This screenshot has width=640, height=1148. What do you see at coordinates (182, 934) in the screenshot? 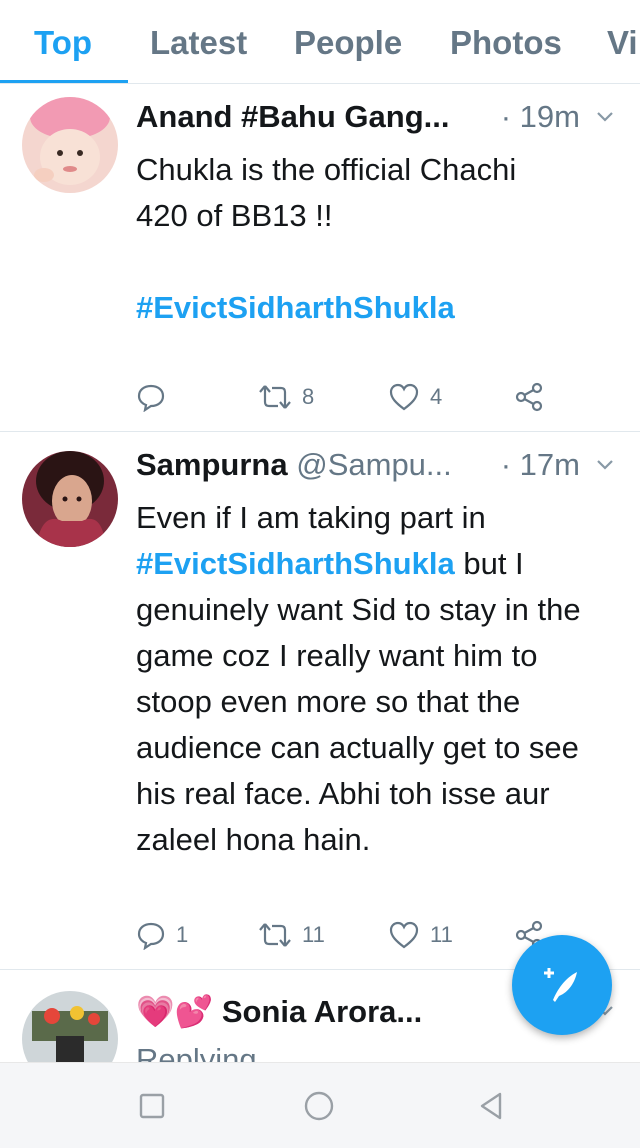
I see `reply-count: 1` at bounding box center [182, 934].